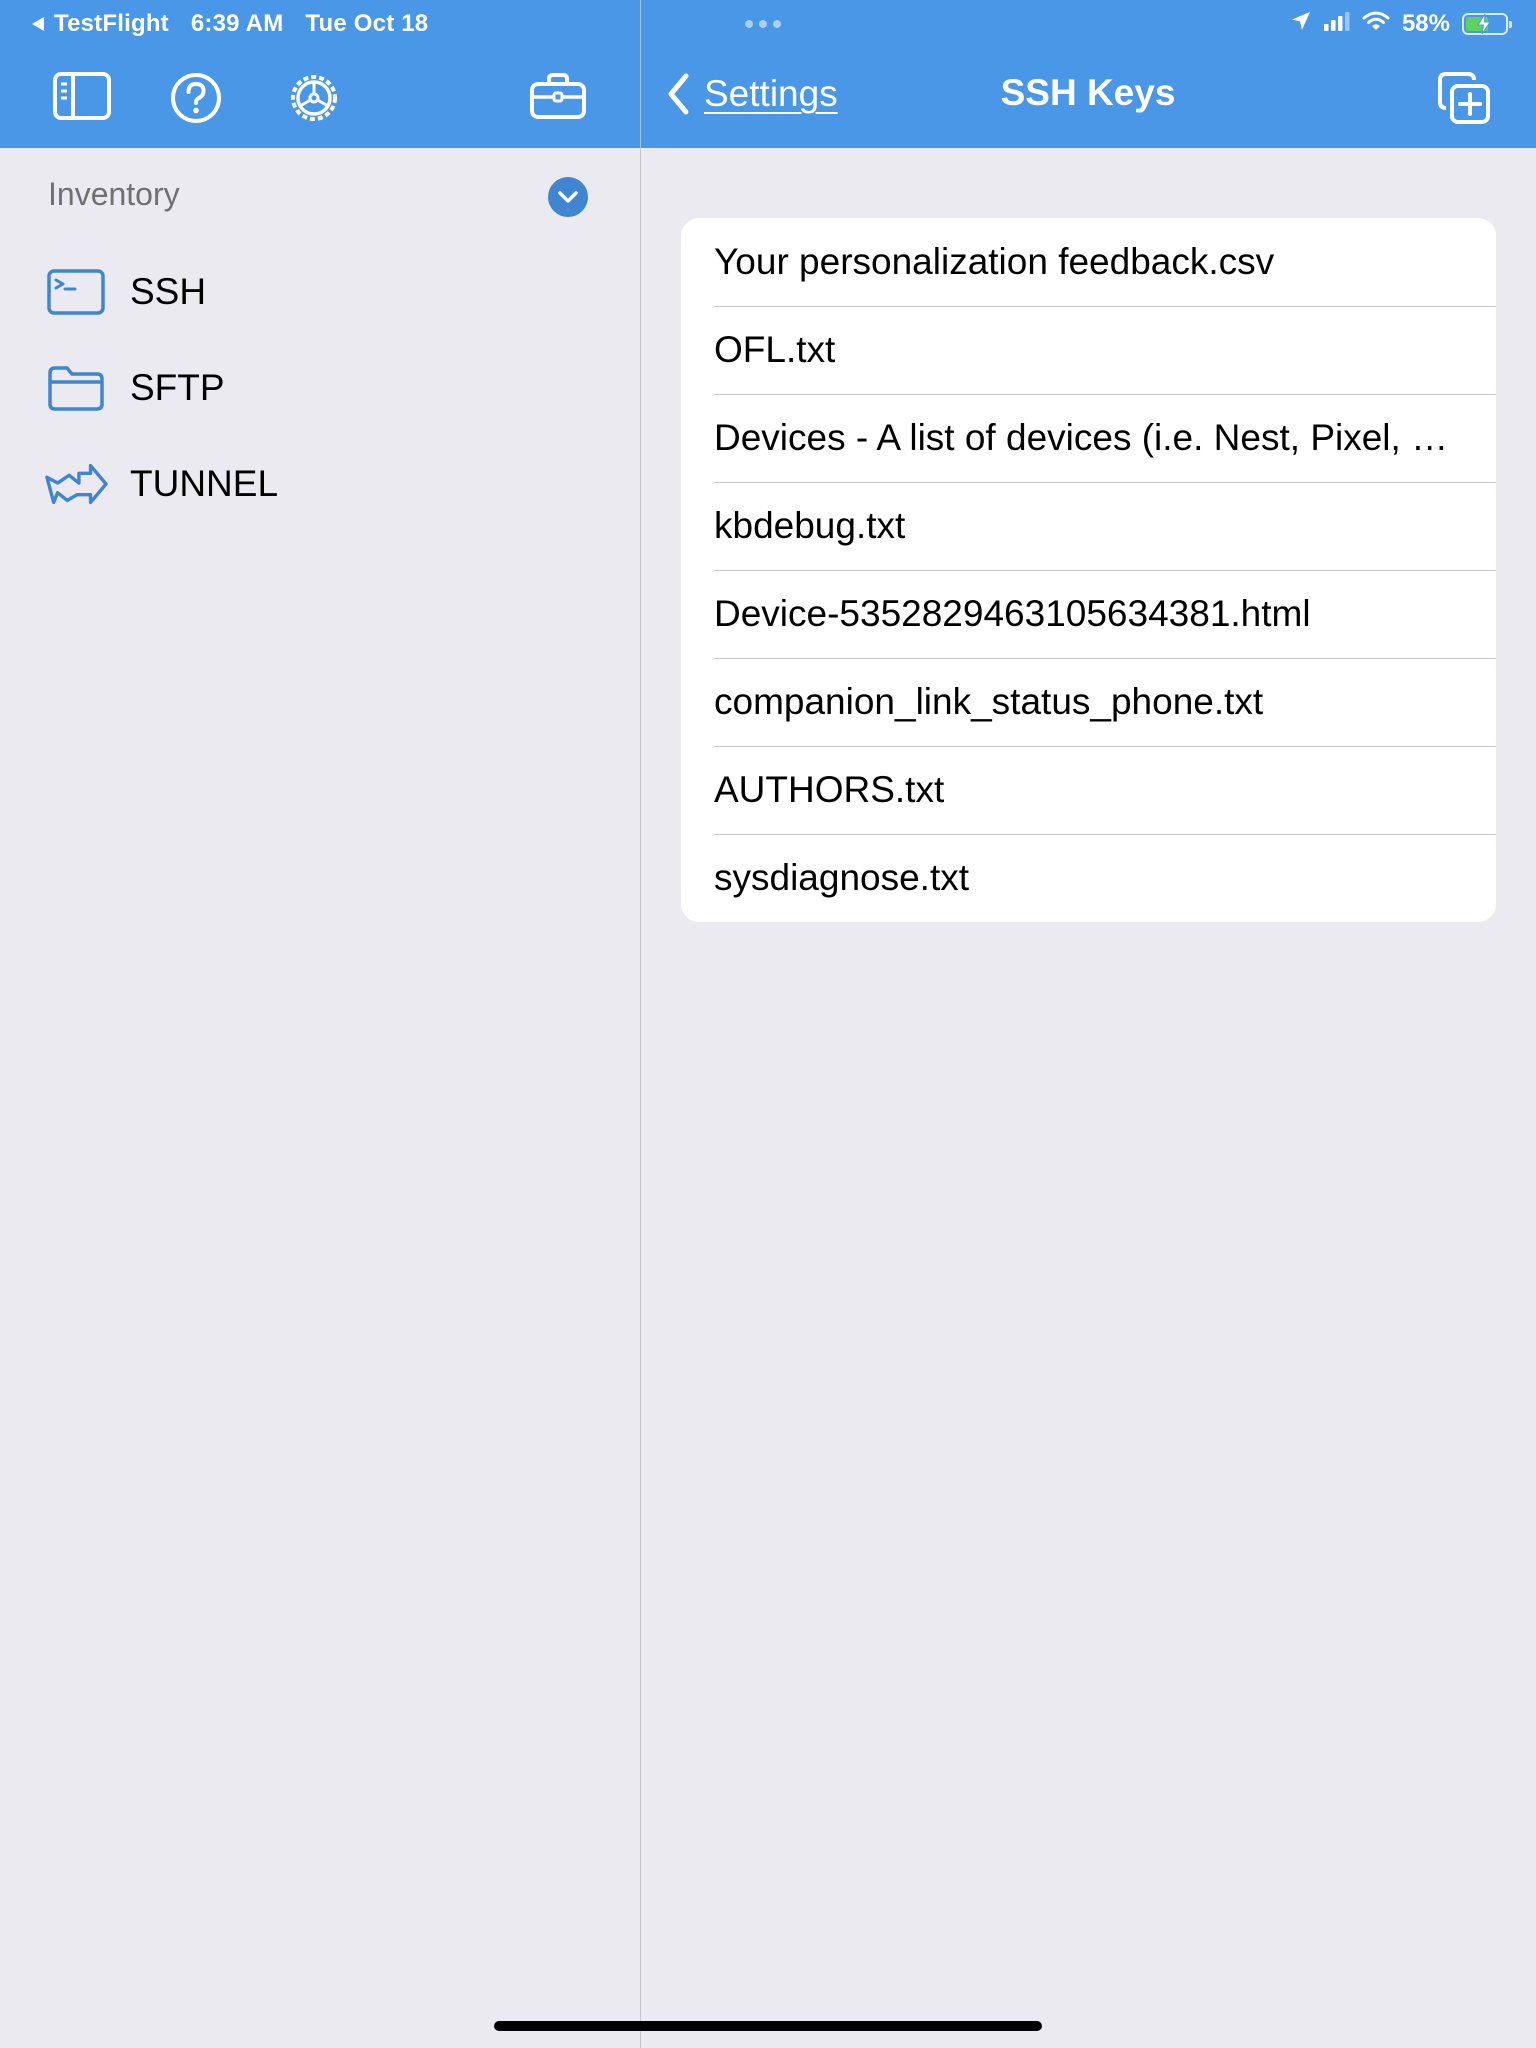 Image resolution: width=1536 pixels, height=2048 pixels. What do you see at coordinates (1088, 526) in the screenshot?
I see `file-list-item: kbdebug.txt` at bounding box center [1088, 526].